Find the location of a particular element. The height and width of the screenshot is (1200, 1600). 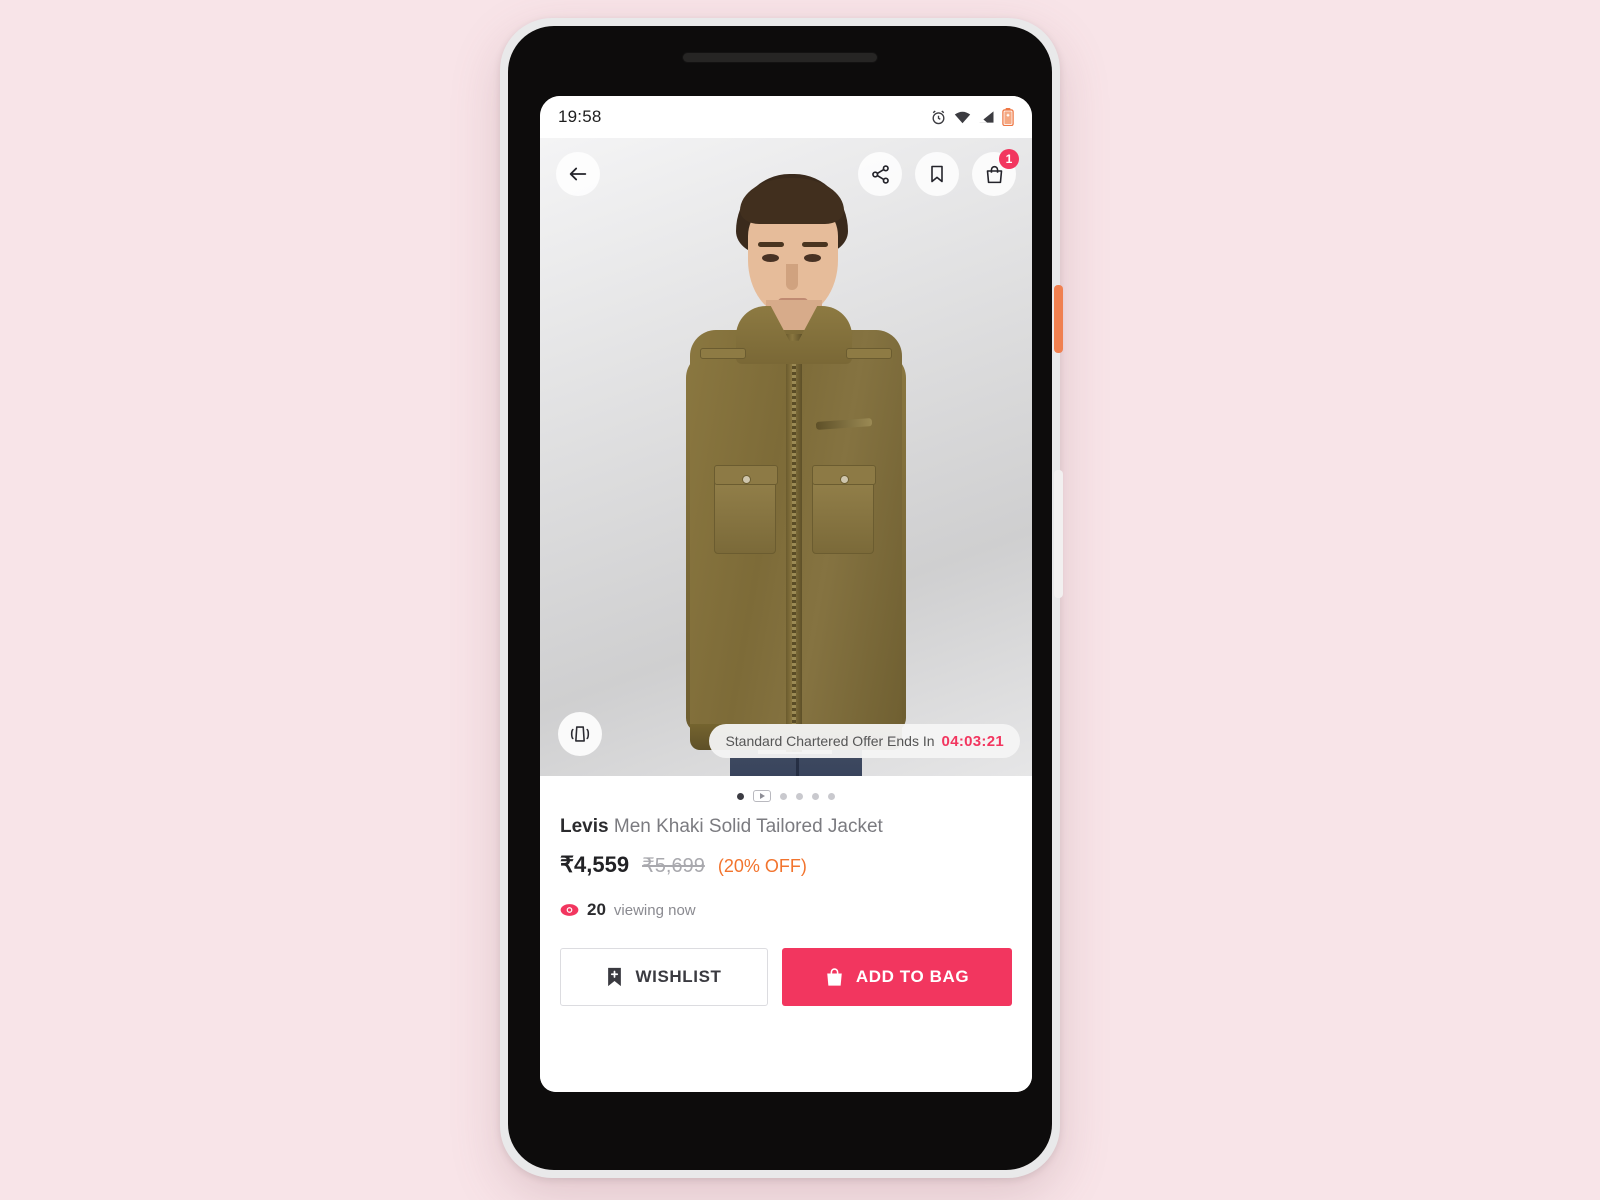

battery-charging-icon is located at coordinates (1008, 117).